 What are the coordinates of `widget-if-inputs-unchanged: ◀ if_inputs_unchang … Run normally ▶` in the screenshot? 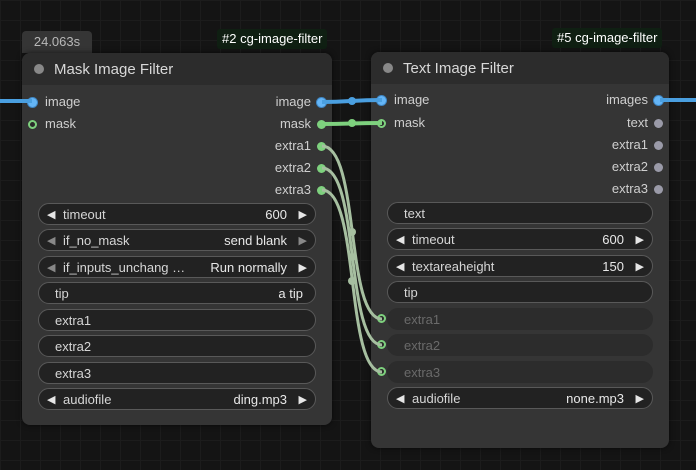 It's located at (177, 267).